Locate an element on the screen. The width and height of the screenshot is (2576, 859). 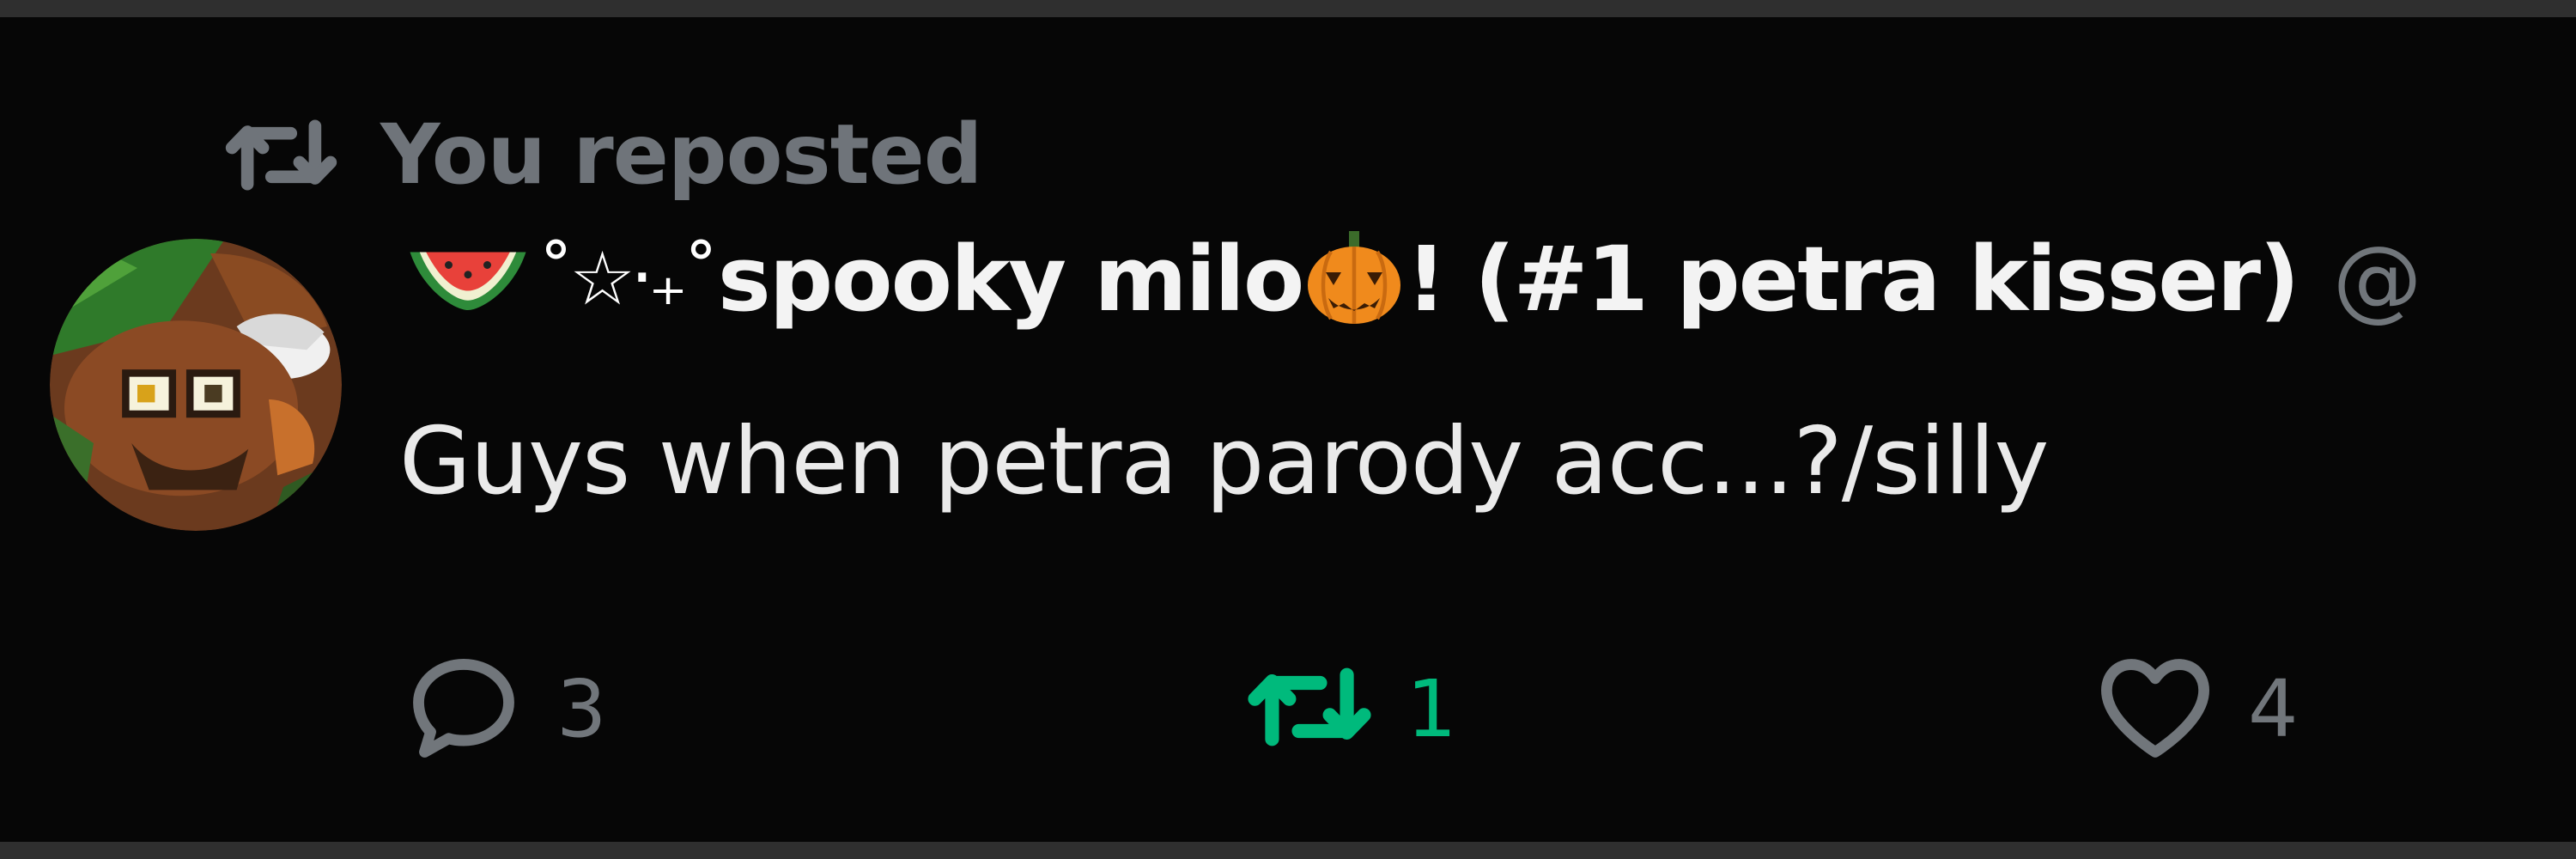
like-button: 4 is located at coordinates (2197, 709).